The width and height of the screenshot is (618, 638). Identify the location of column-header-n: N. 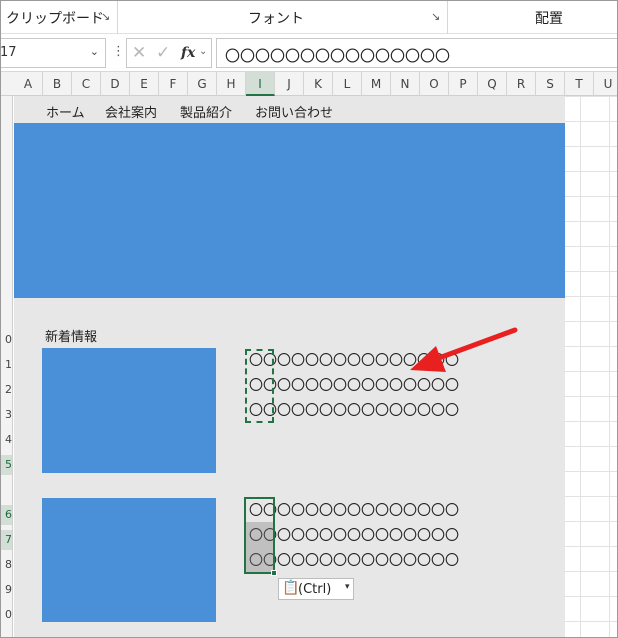
(405, 84).